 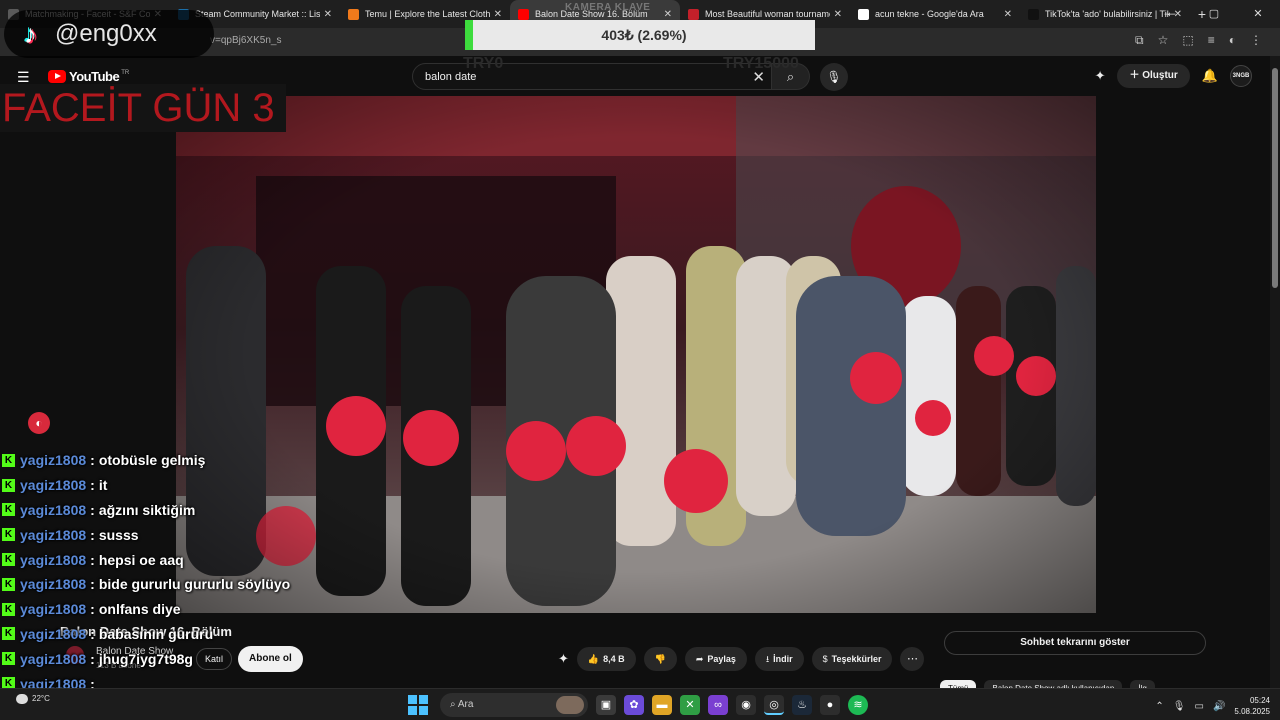 I want to click on like-button: 👍 8,4 B, so click(x=606, y=659).